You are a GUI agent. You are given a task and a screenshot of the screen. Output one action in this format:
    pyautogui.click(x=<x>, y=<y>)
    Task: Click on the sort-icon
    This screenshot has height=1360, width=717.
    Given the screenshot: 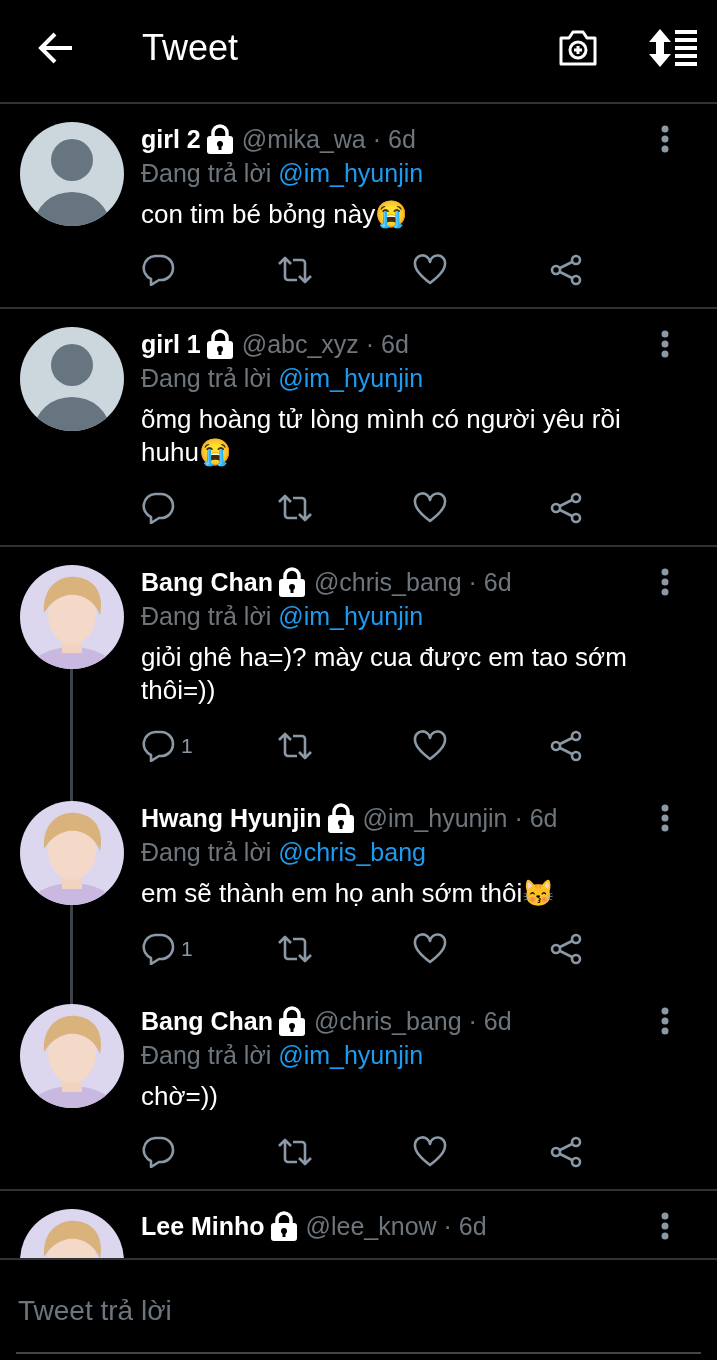 What is the action you would take?
    pyautogui.click(x=673, y=48)
    